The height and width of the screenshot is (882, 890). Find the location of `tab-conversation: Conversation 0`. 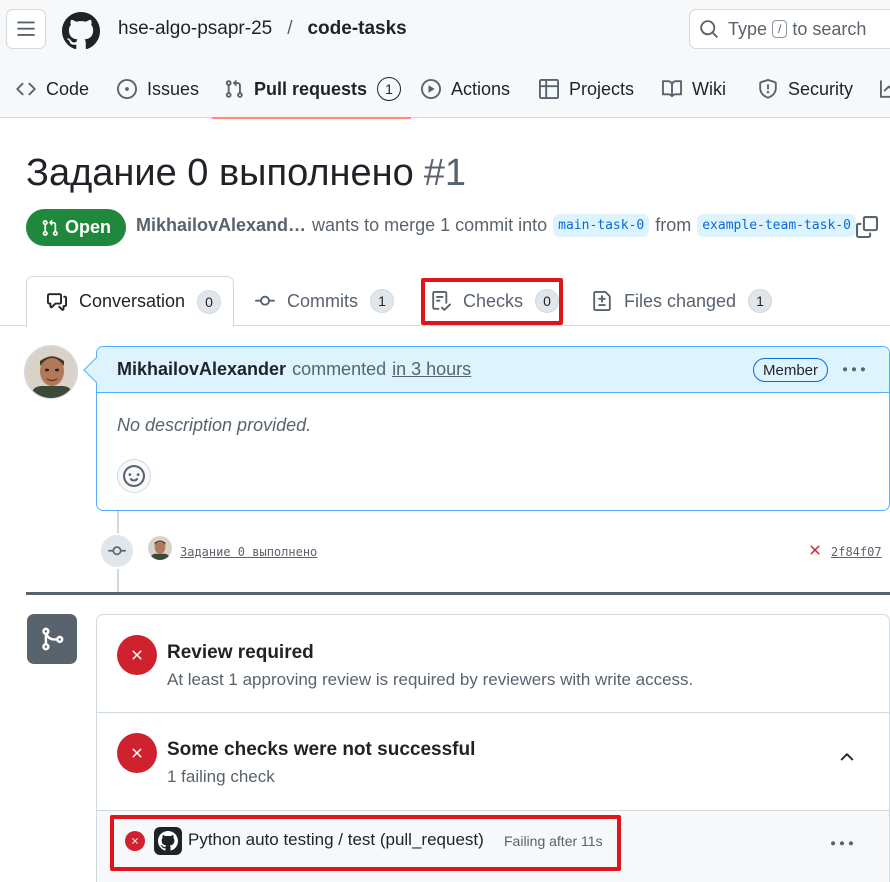

tab-conversation: Conversation 0 is located at coordinates (130, 301).